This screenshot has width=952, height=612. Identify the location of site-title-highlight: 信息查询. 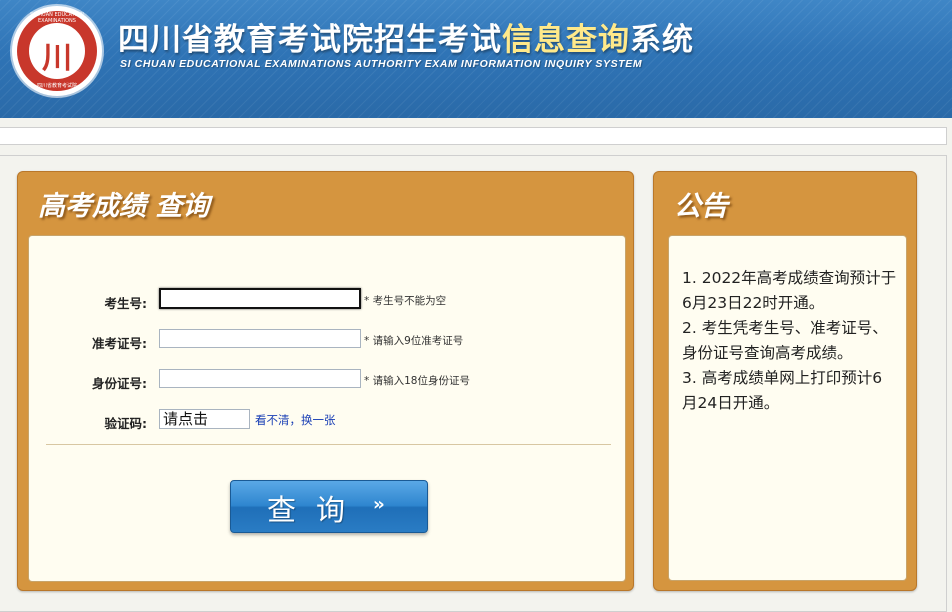
(566, 40).